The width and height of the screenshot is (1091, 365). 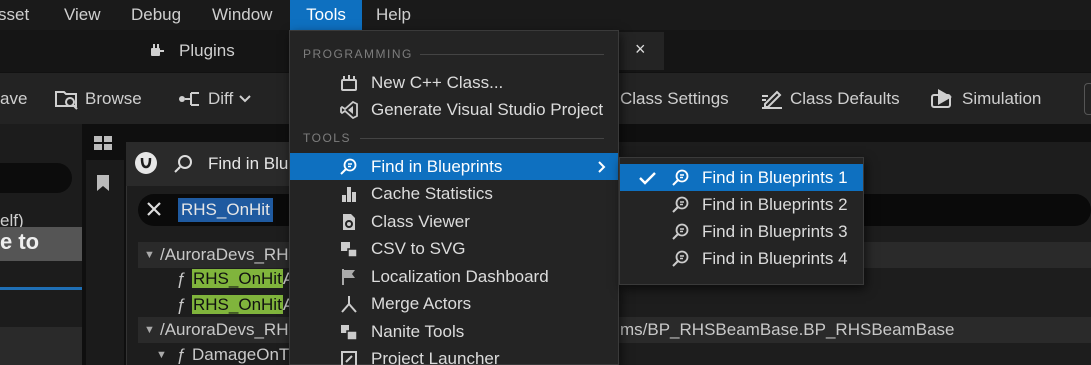 What do you see at coordinates (775, 177) in the screenshot?
I see `submenu-item-label: Find in Blueprints 1` at bounding box center [775, 177].